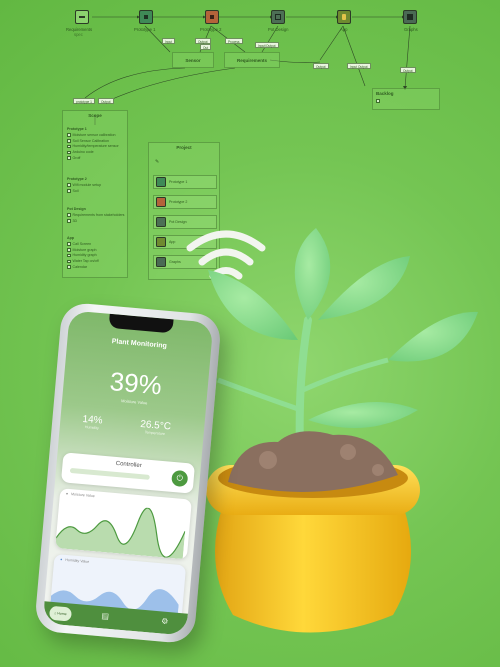 The width and height of the screenshot is (500, 667). Describe the element at coordinates (278, 29) in the screenshot. I see `node-label: Pot Design` at that location.